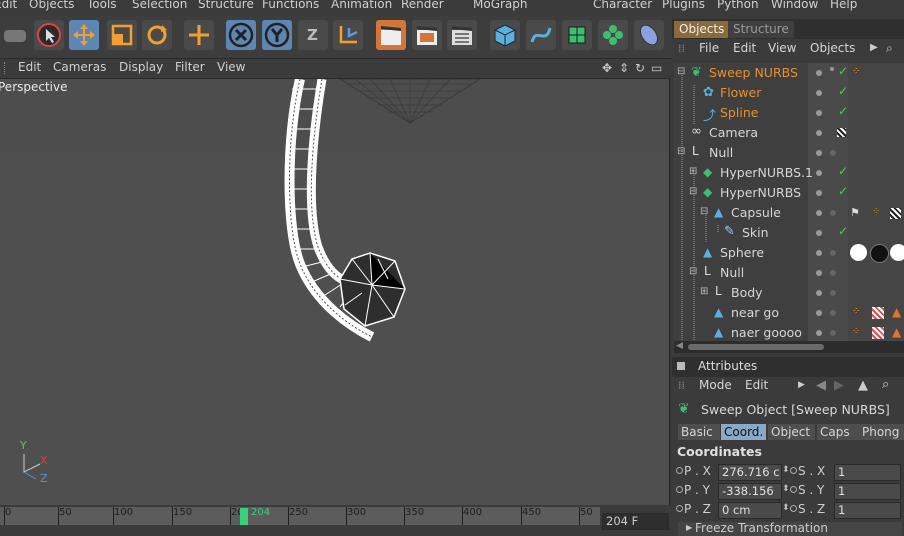  What do you see at coordinates (839, 385) in the screenshot?
I see `forward-arrow-icon: ▶` at bounding box center [839, 385].